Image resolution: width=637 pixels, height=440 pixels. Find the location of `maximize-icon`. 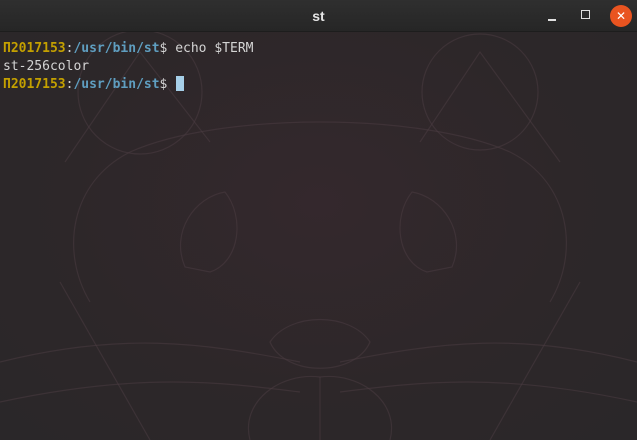

maximize-icon is located at coordinates (585, 14).